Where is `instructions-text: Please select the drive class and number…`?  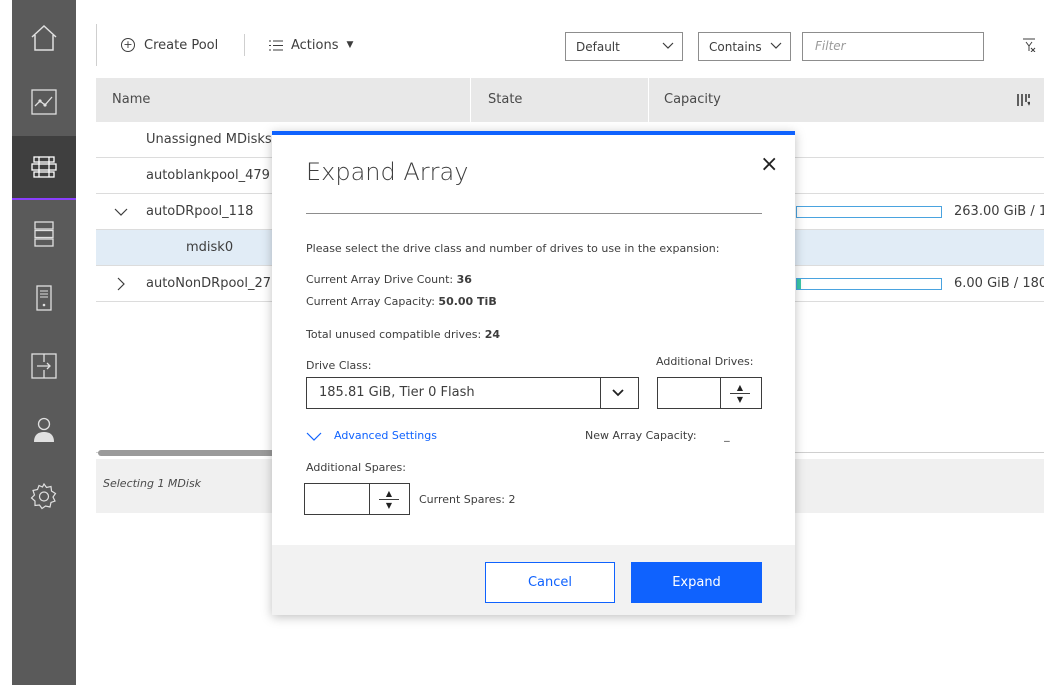 instructions-text: Please select the drive class and number… is located at coordinates (513, 248).